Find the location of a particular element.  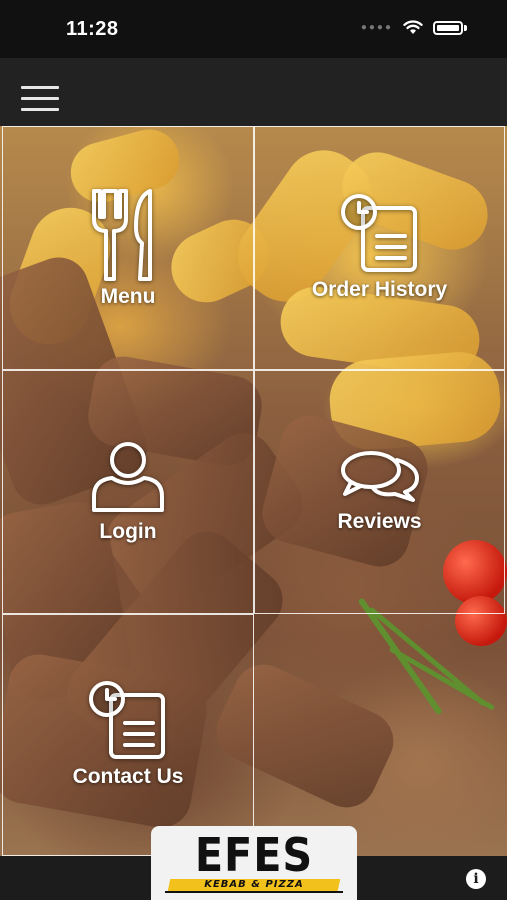

logo-subtitle: KEBAB & PIZZA is located at coordinates (254, 884).